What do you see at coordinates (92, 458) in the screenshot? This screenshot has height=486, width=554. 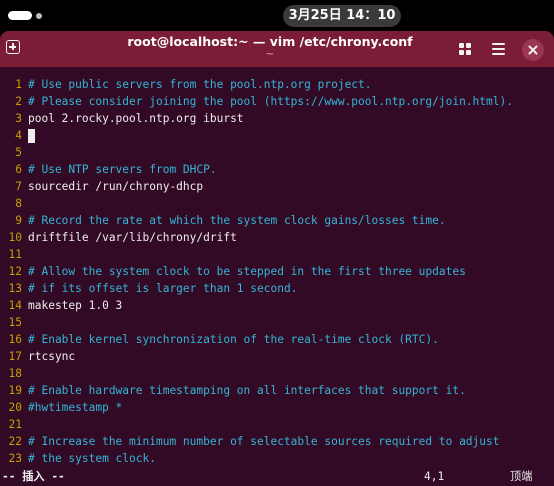 I see `comment-text: # the system clock.` at bounding box center [92, 458].